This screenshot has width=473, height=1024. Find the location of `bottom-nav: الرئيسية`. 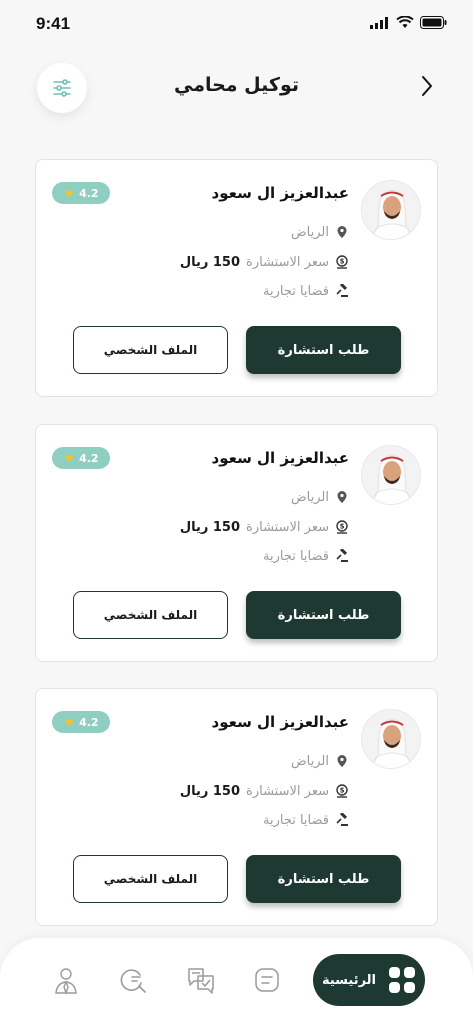

bottom-nav: الرئيسية is located at coordinates (236, 981).